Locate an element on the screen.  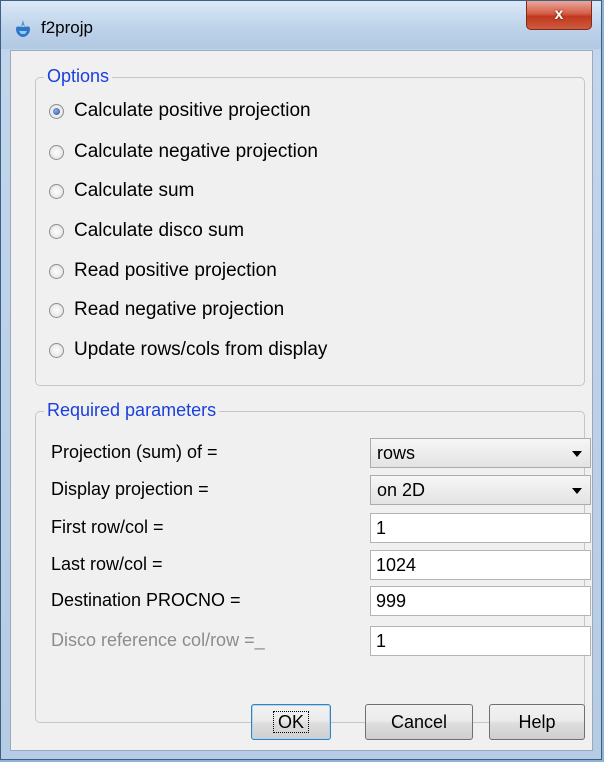
radio-update-rows-cols-from-display: Update rows/cols from display is located at coordinates (188, 350).